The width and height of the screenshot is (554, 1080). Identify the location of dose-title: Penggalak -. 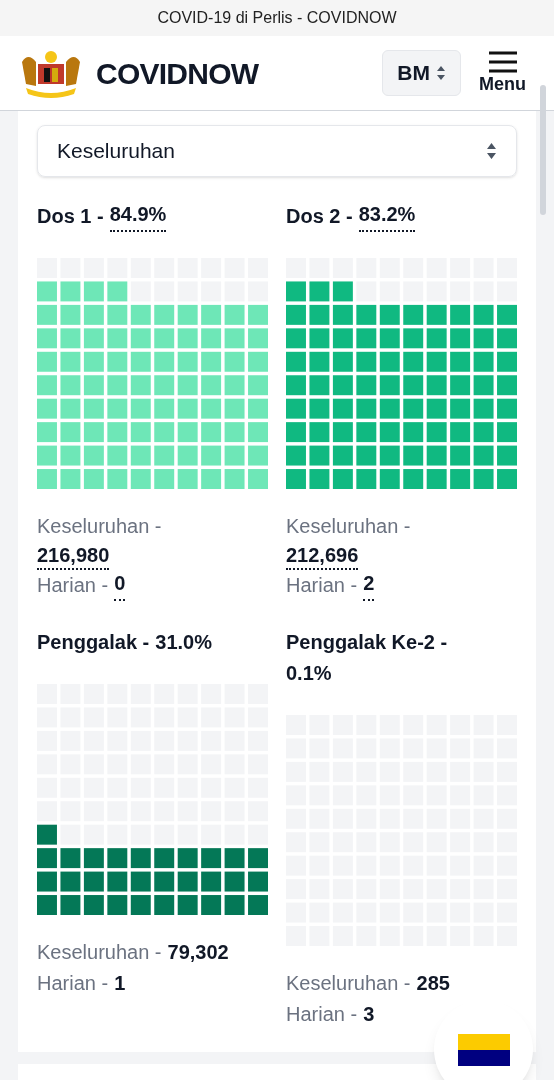
(93, 642).